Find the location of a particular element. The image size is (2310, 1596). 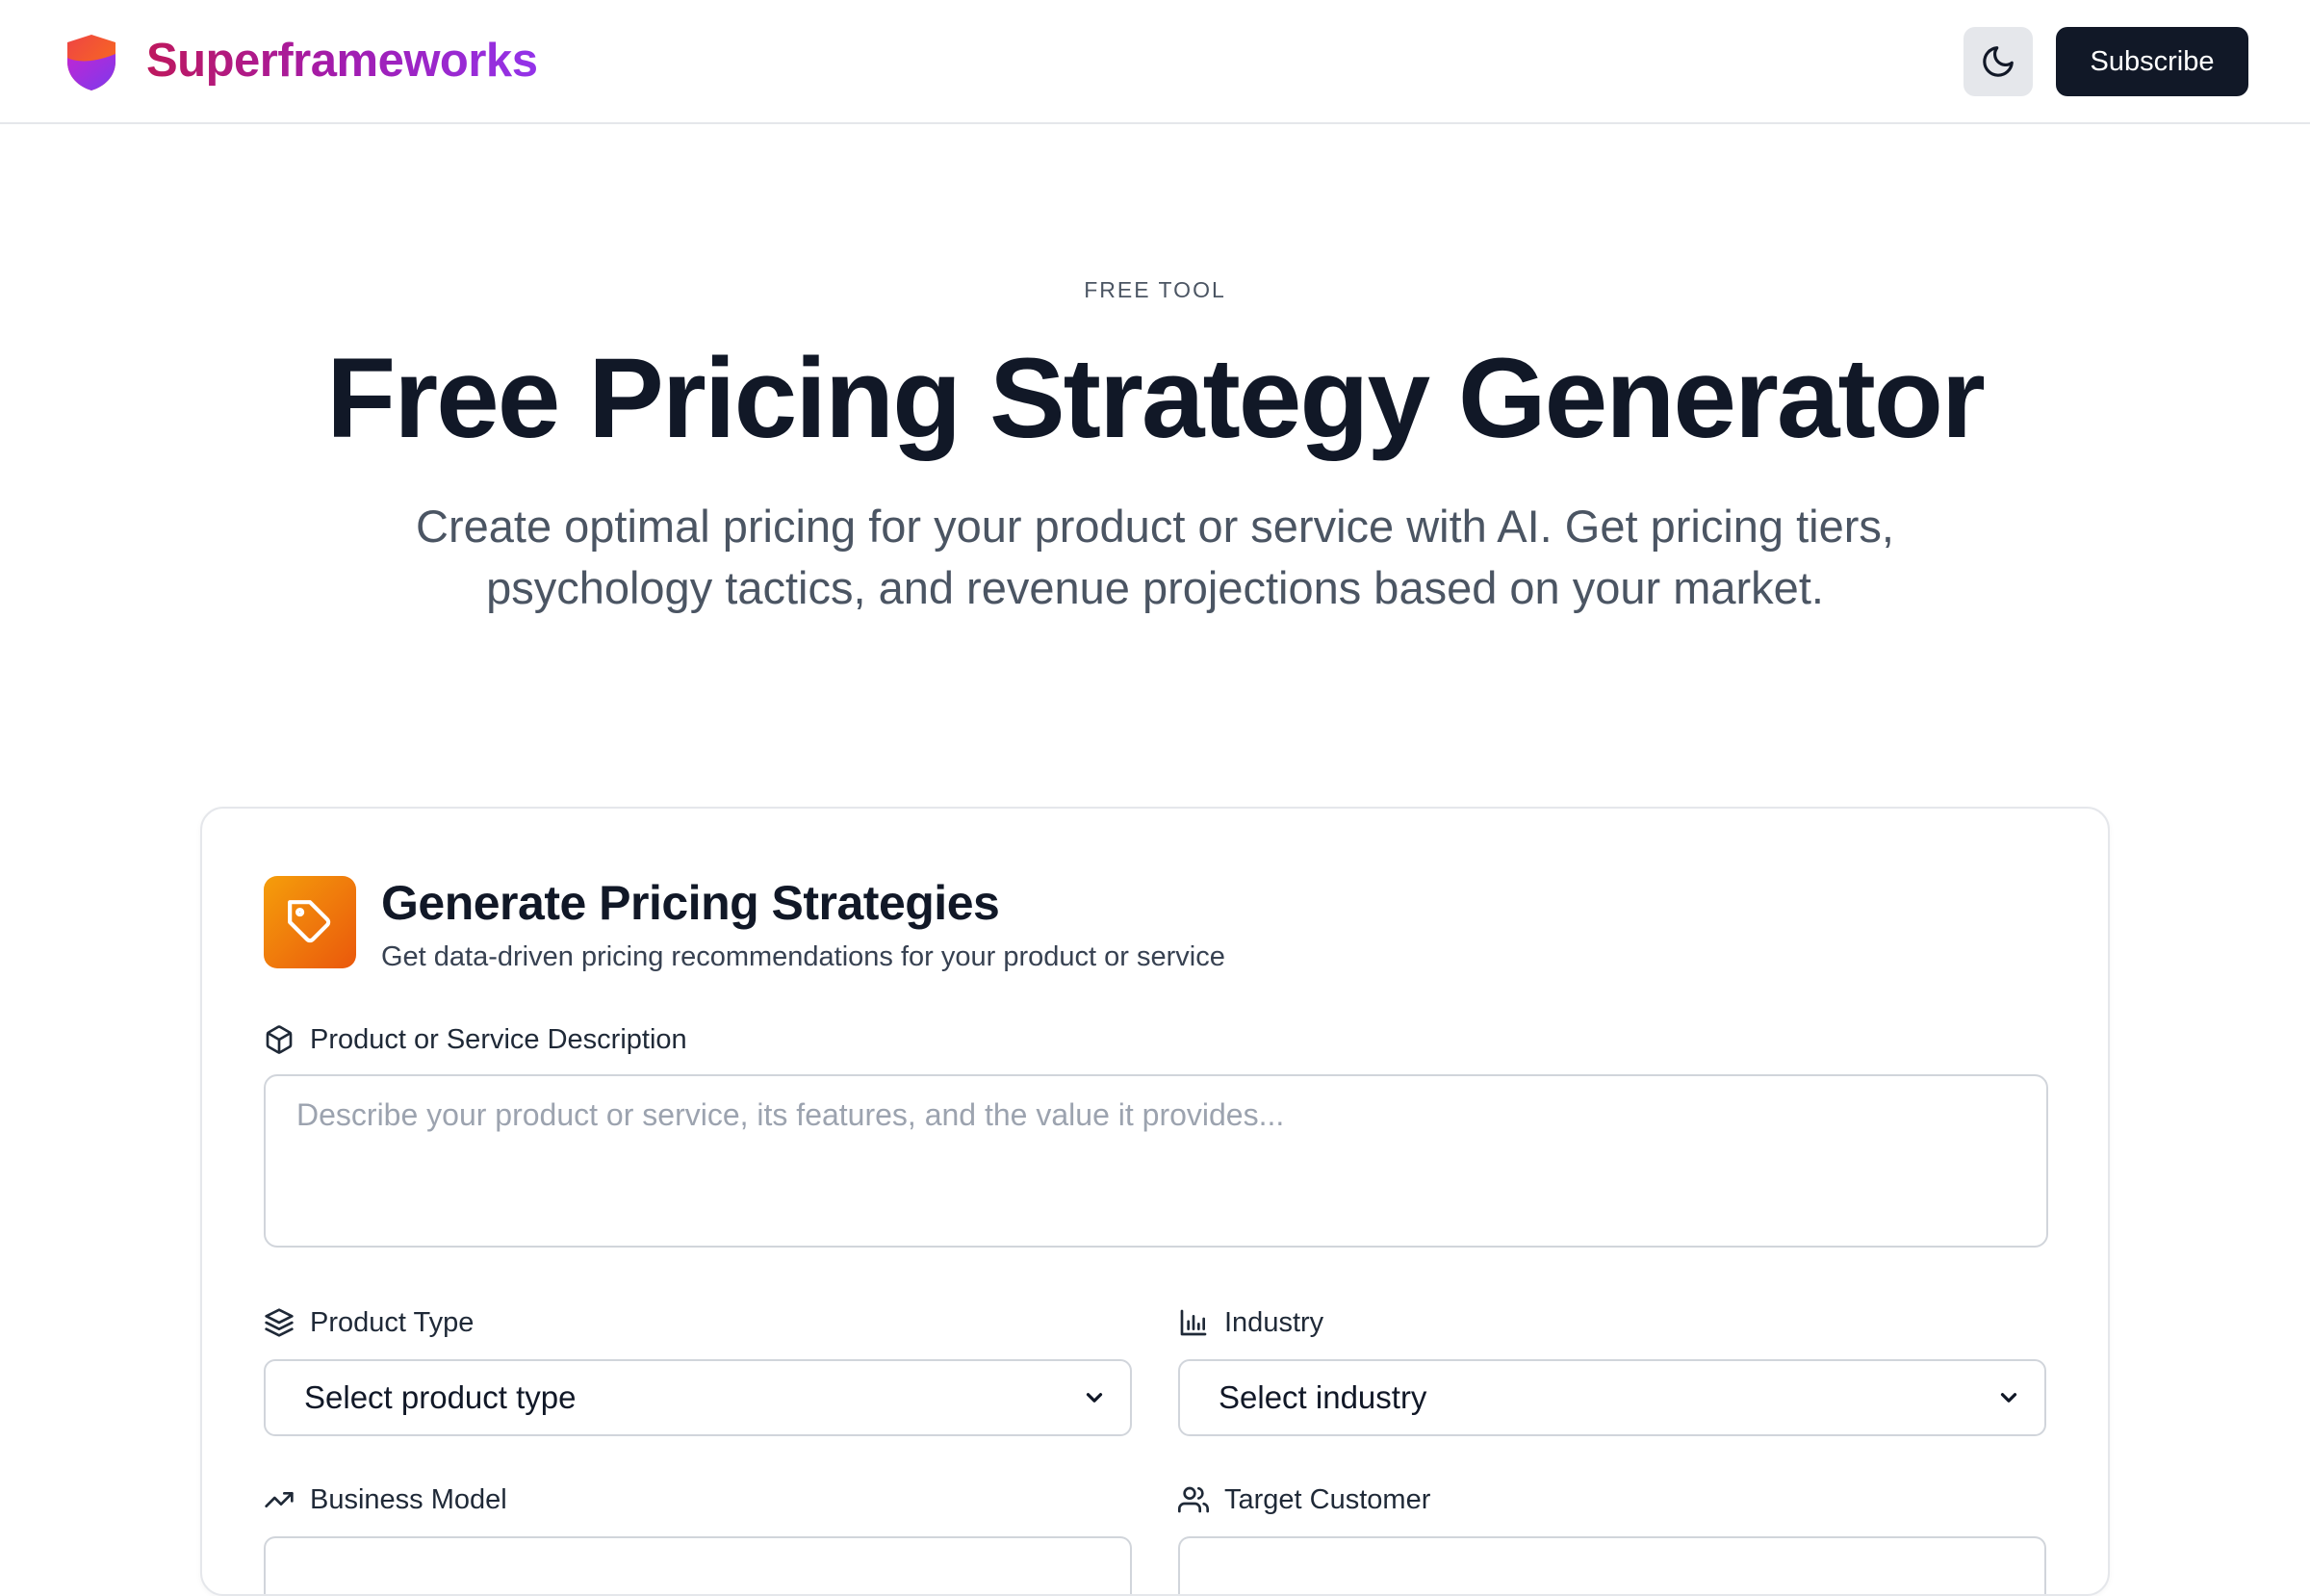

industry-label: Industry is located at coordinates (1250, 1322).